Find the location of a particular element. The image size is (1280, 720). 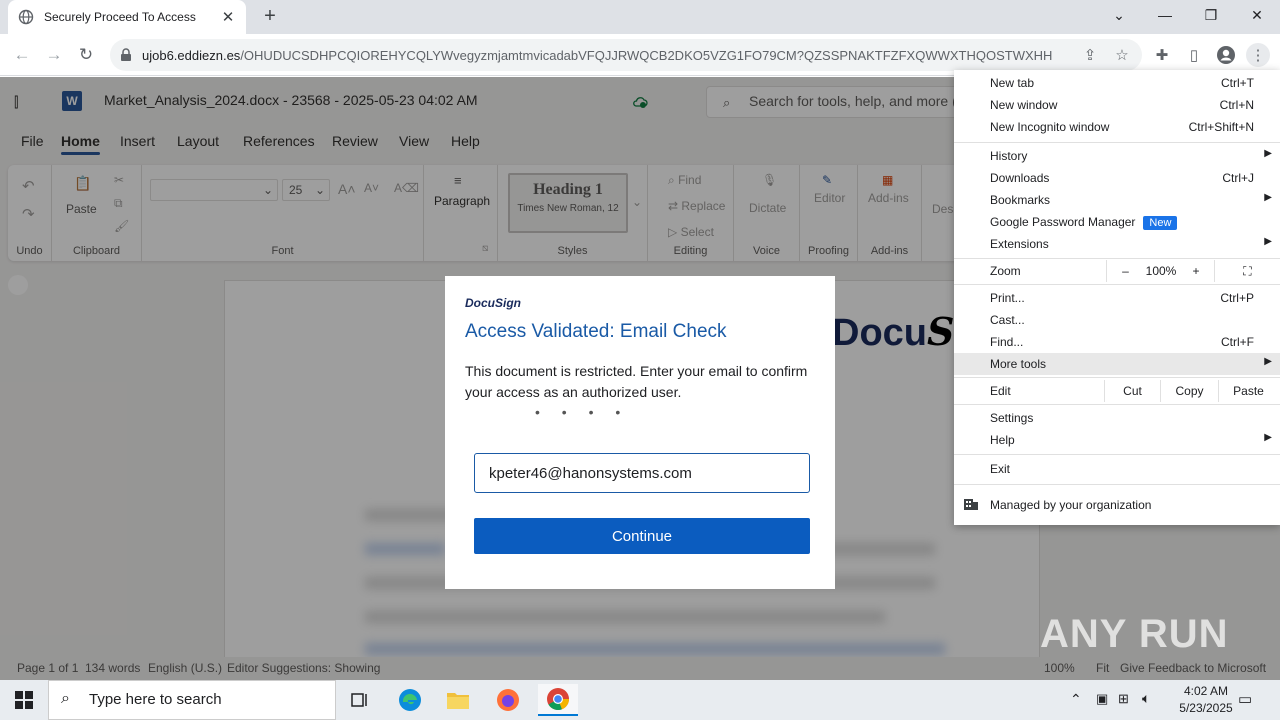

menu-shortcut: Ctrl+J is located at coordinates (1238, 178).